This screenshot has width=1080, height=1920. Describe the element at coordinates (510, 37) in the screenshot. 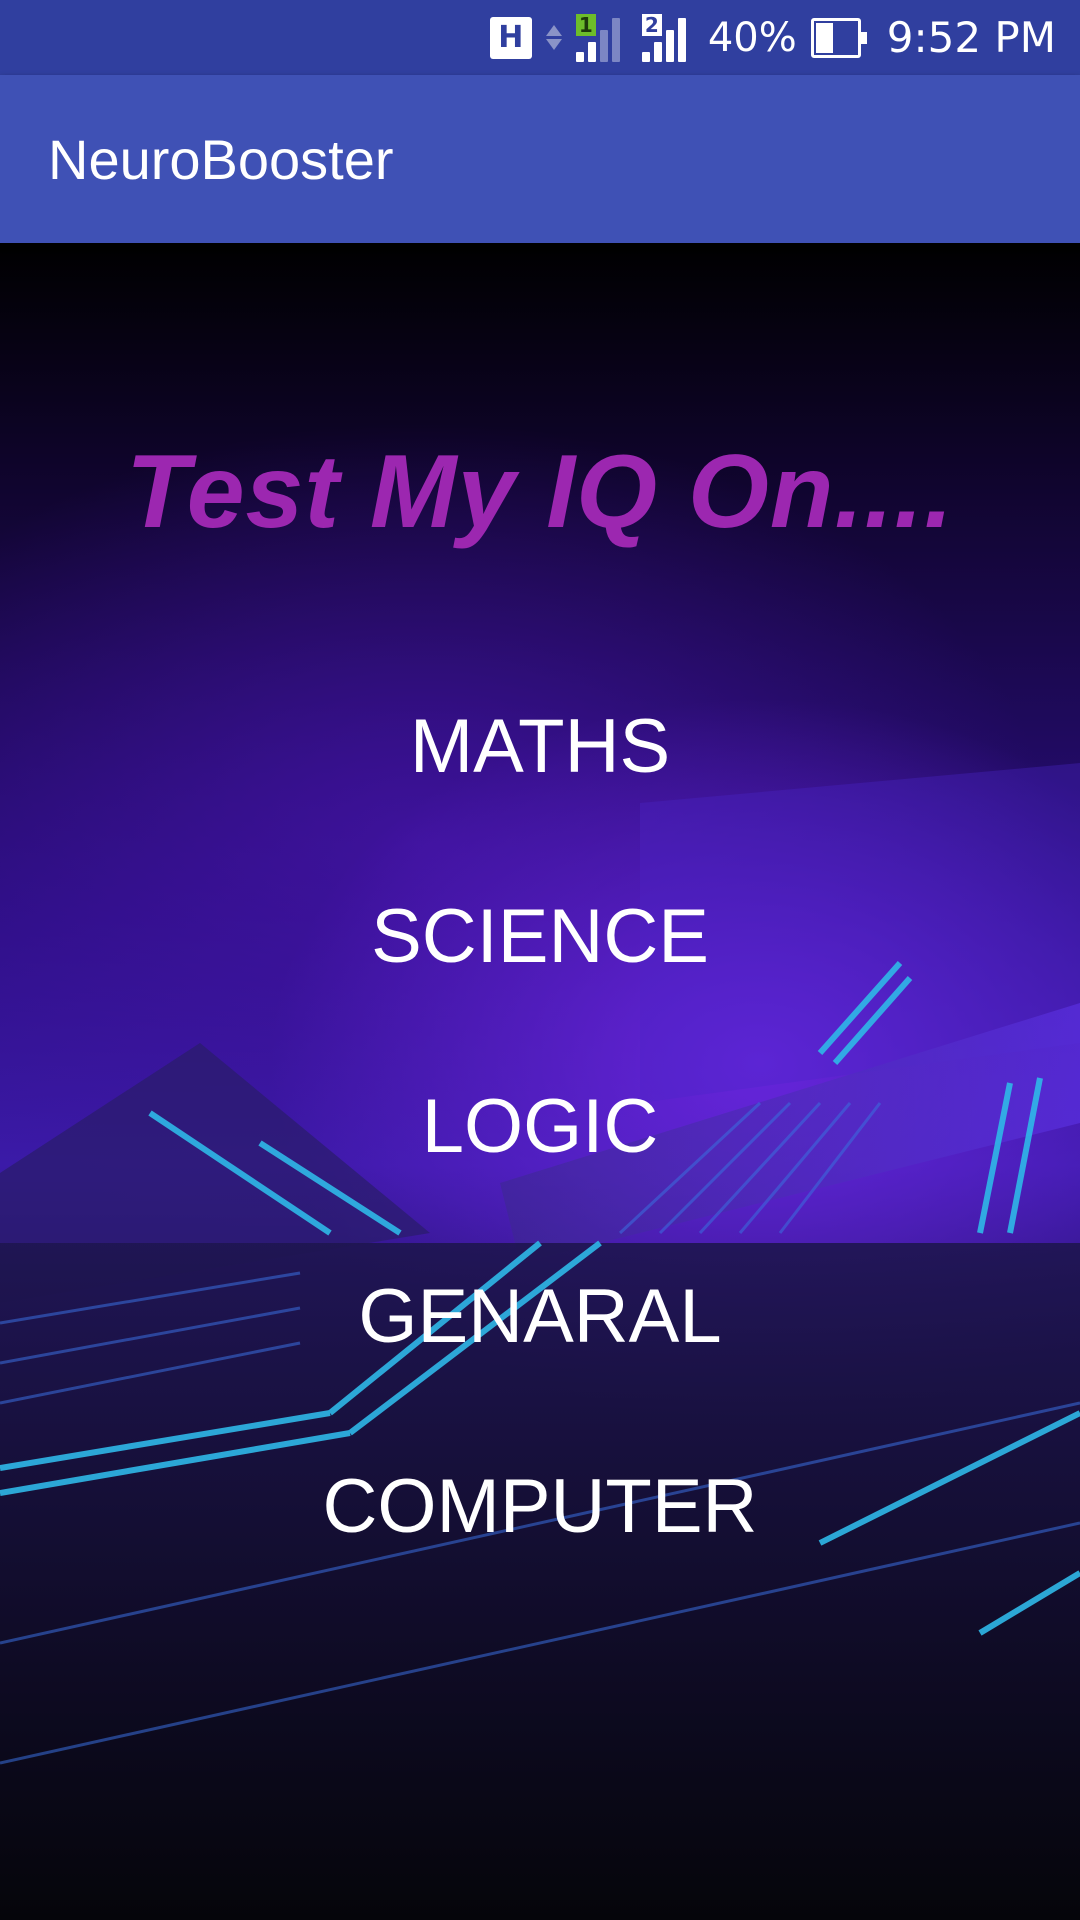

I see `network-type-icon: H` at that location.